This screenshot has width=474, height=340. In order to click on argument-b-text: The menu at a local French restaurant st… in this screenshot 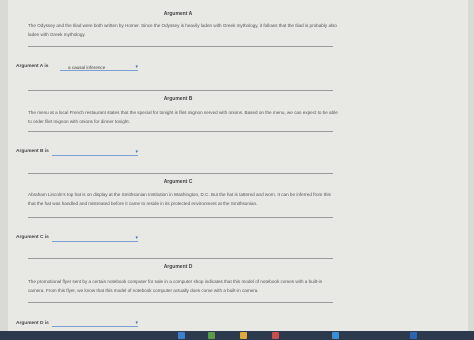, I will do `click(183, 117)`.